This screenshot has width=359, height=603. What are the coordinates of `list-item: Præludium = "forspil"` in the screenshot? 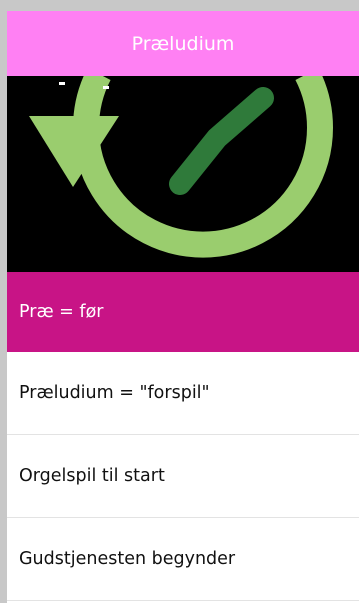 It's located at (183, 393).